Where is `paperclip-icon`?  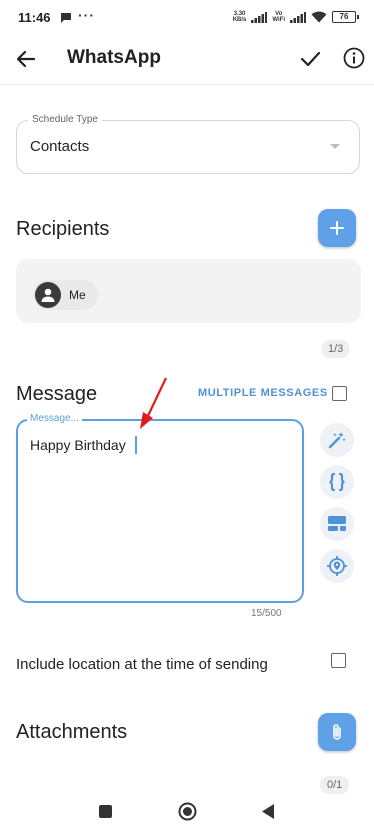
paperclip-icon is located at coordinates (337, 732).